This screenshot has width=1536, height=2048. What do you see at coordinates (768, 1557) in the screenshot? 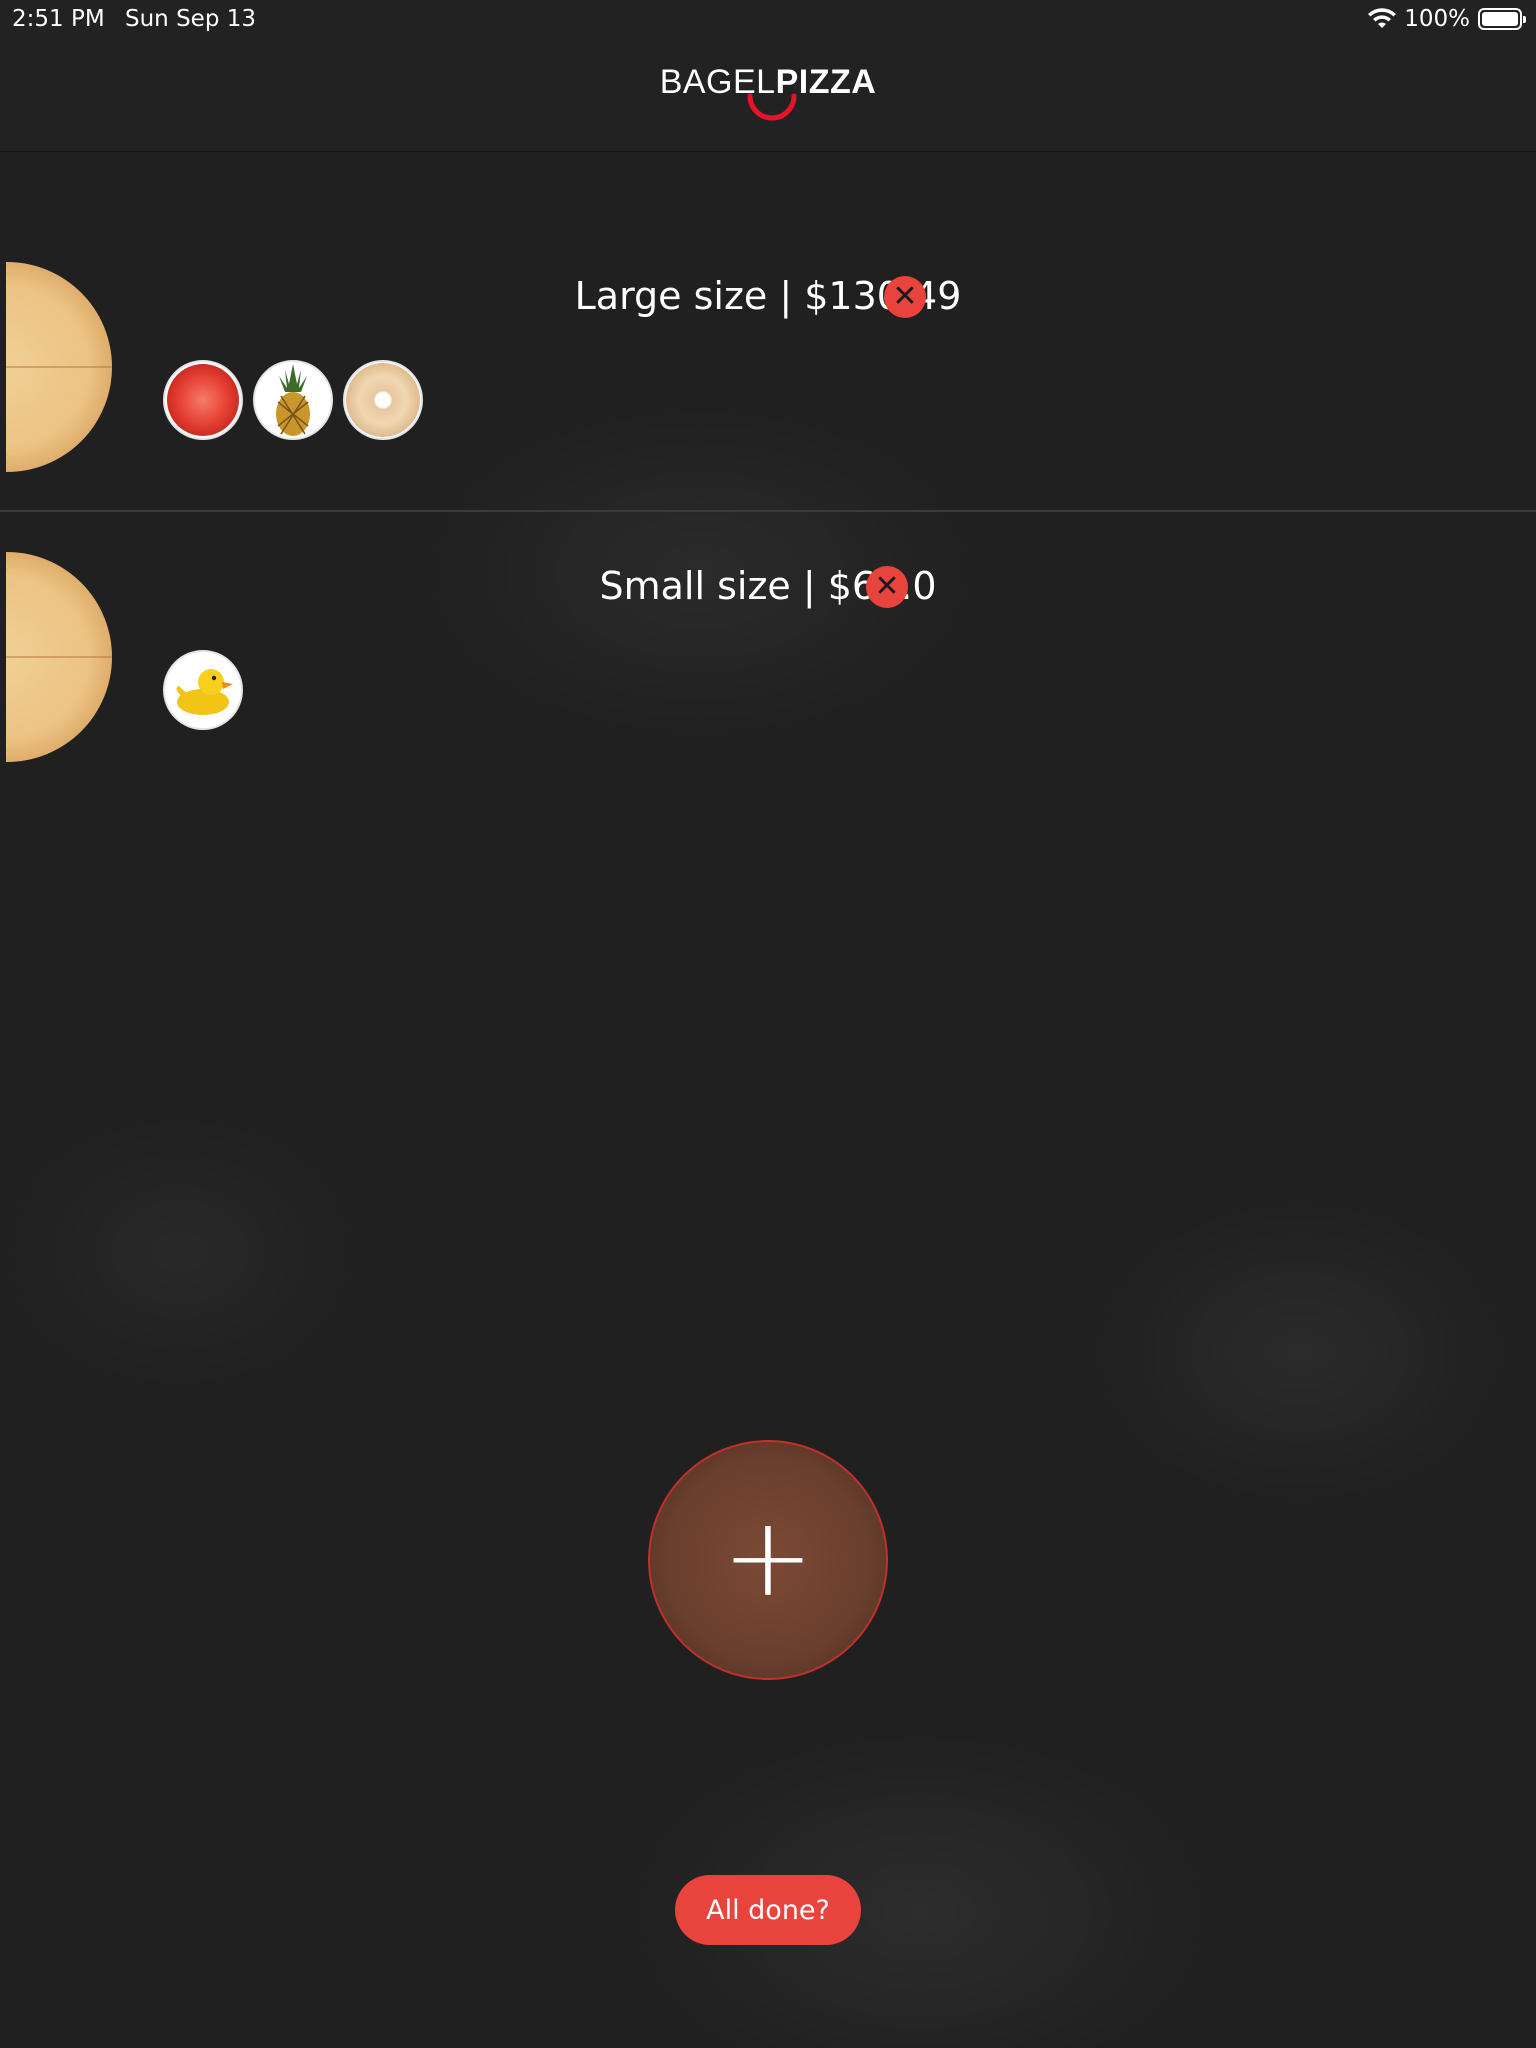
I see `plus-icon: +` at bounding box center [768, 1557].